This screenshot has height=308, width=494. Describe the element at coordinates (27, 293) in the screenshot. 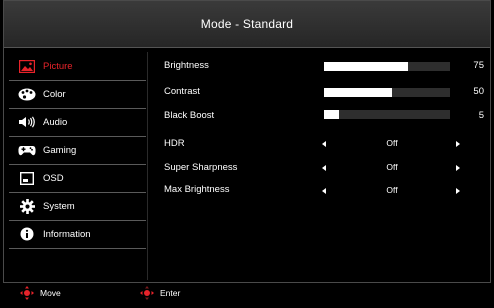

I see `dpad-move-icon` at that location.